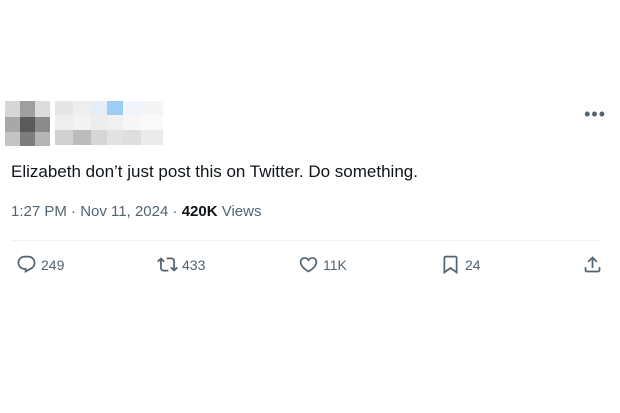 This screenshot has height=413, width=620. Describe the element at coordinates (39, 211) in the screenshot. I see `tweet-time: 1:27 PM` at that location.